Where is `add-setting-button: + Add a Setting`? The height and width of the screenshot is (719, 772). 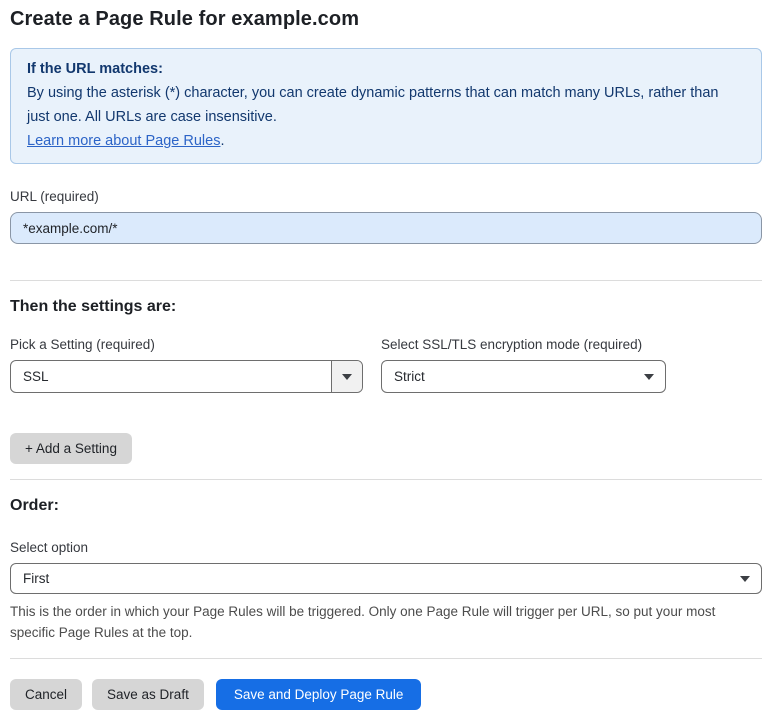
add-setting-button: + Add a Setting is located at coordinates (71, 448).